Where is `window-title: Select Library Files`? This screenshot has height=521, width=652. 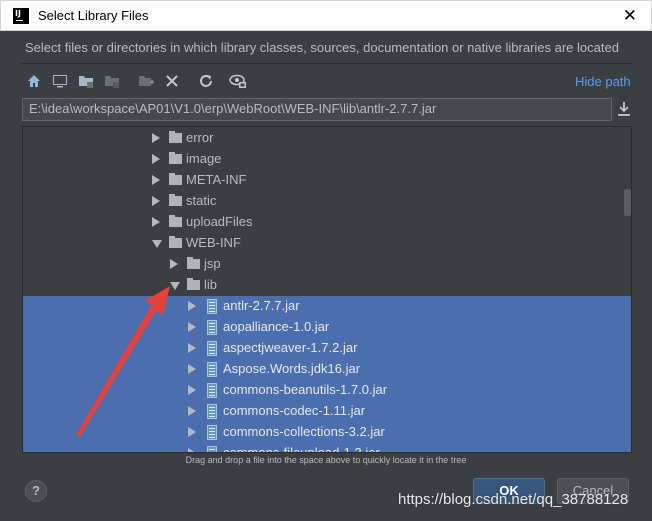
window-title: Select Library Files is located at coordinates (93, 15).